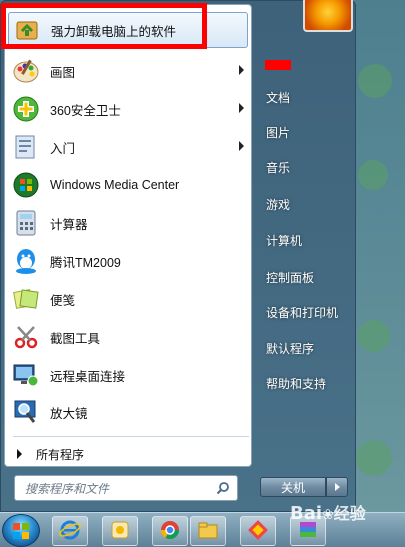 This screenshot has width=405, height=547. Describe the element at coordinates (290, 348) in the screenshot. I see `right-pane-item: 默认程序` at that location.